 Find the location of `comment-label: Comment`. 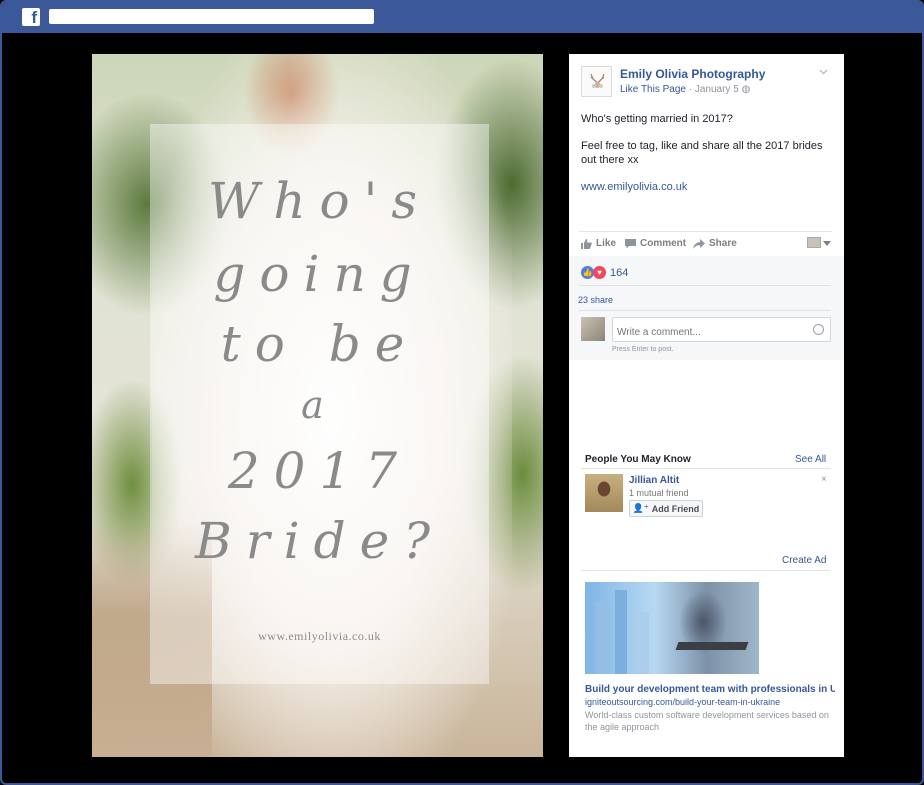

comment-label: Comment is located at coordinates (663, 243).